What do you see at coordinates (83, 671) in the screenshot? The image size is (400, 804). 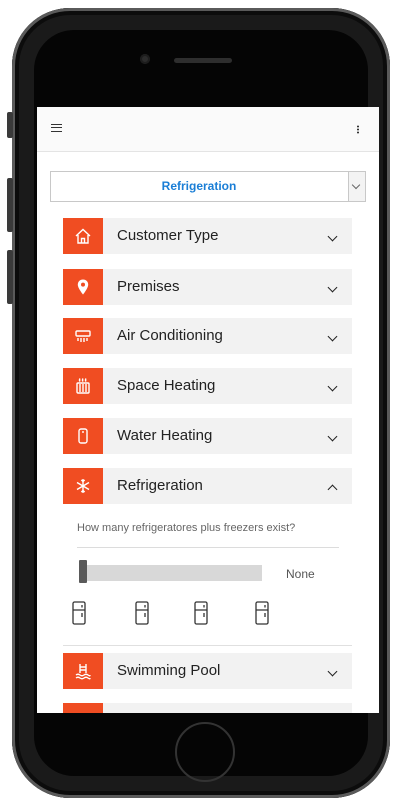 I see `swimming-pool-icon` at bounding box center [83, 671].